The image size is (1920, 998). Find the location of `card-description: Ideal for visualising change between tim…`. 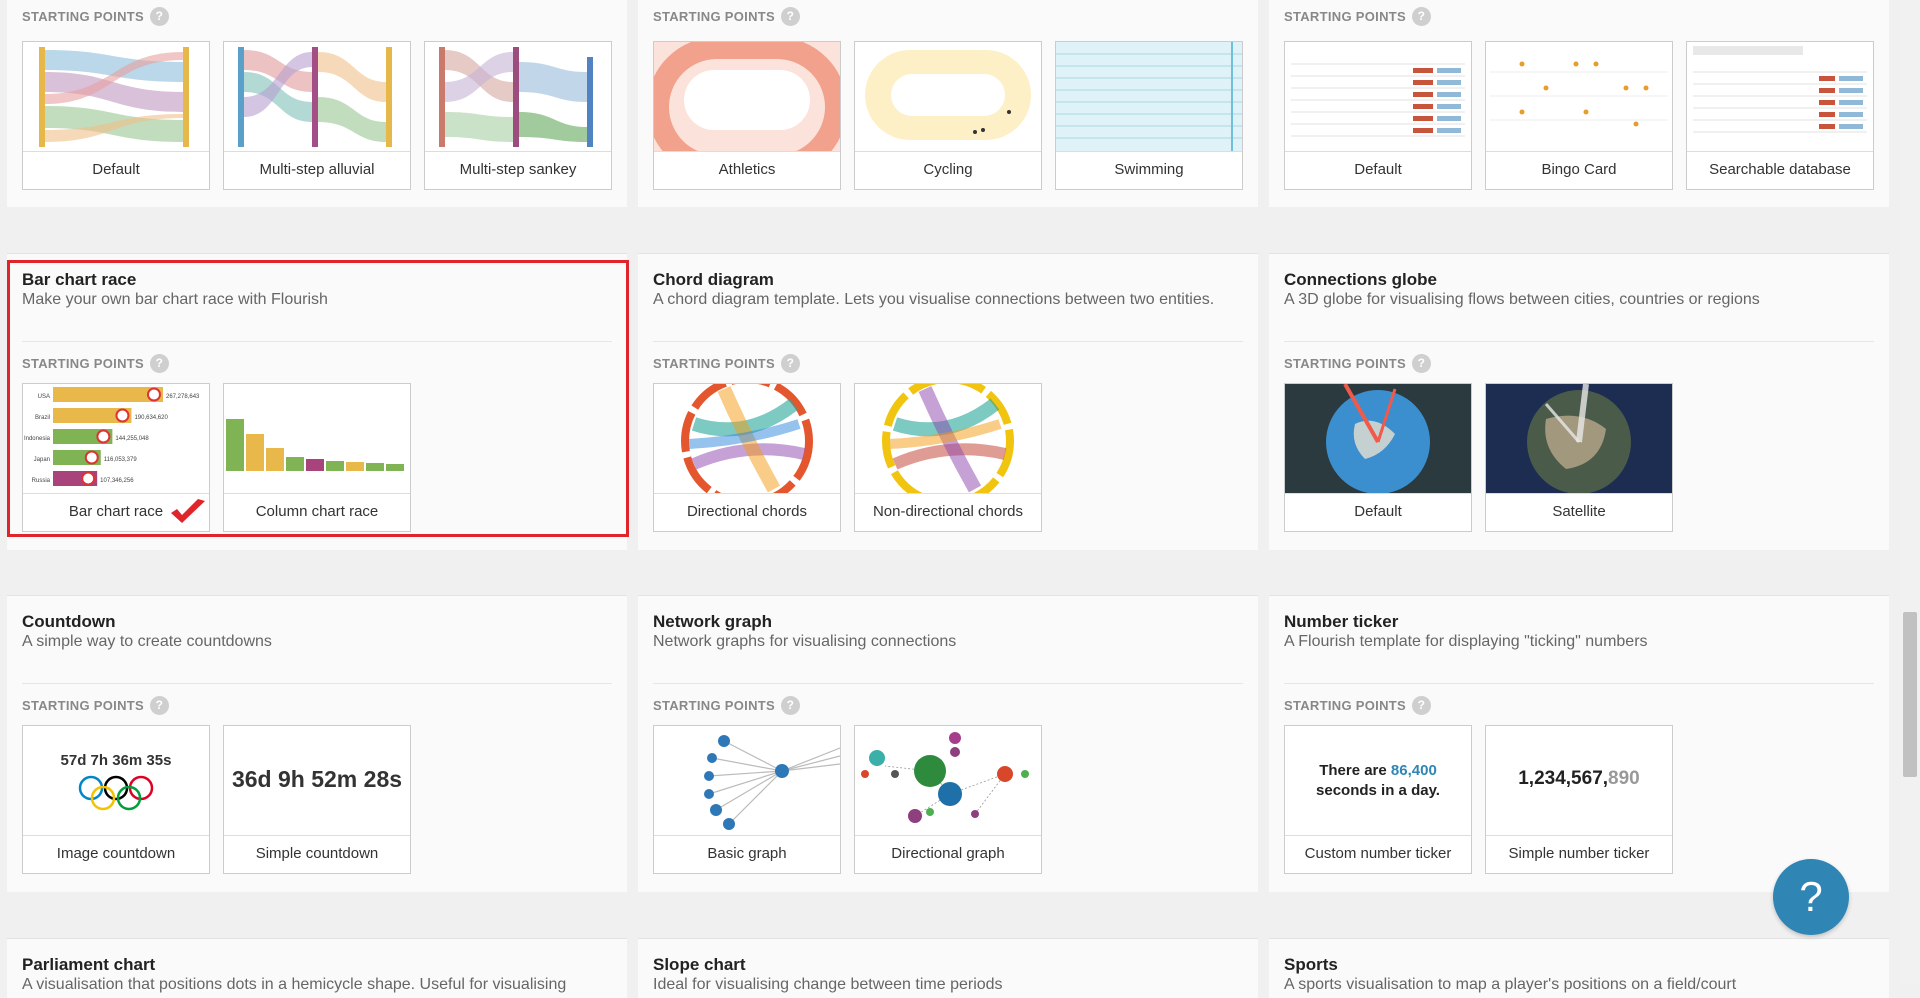

card-description: Ideal for visualising change between tim… is located at coordinates (828, 984).